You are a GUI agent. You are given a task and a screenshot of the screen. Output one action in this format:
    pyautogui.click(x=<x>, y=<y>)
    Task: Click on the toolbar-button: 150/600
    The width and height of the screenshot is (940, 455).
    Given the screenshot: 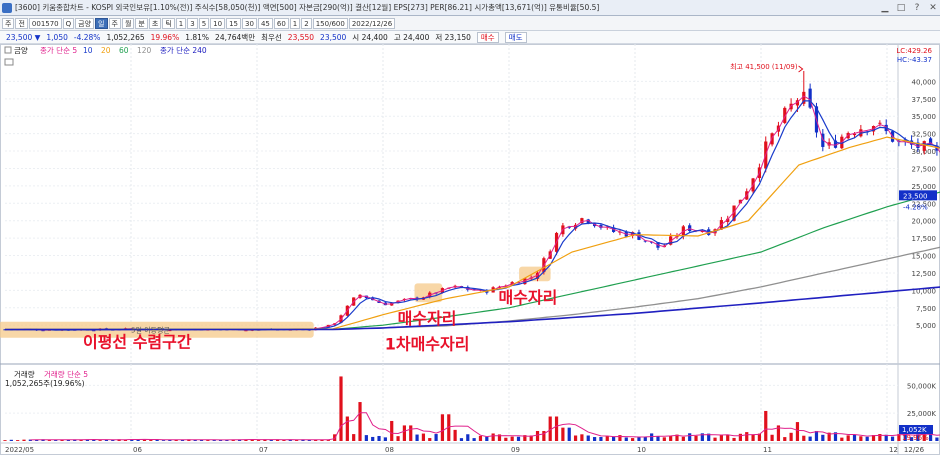 What is the action you would take?
    pyautogui.click(x=330, y=23)
    